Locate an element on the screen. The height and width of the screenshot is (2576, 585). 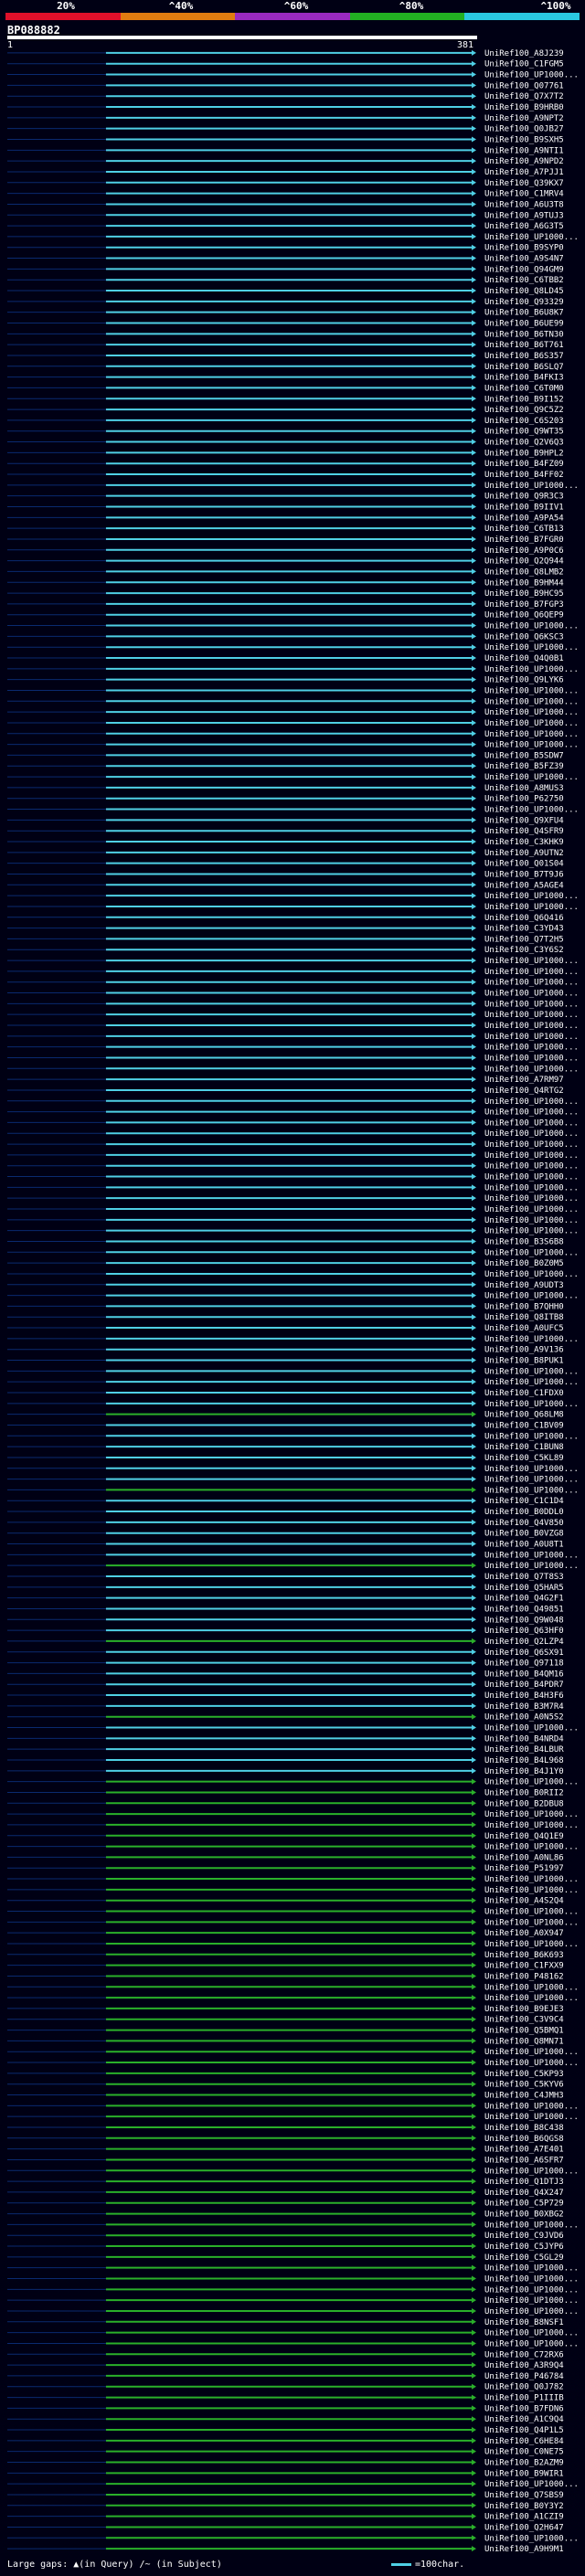
hit-label: UniRef100_C5KP93 is located at coordinates (524, 2074).